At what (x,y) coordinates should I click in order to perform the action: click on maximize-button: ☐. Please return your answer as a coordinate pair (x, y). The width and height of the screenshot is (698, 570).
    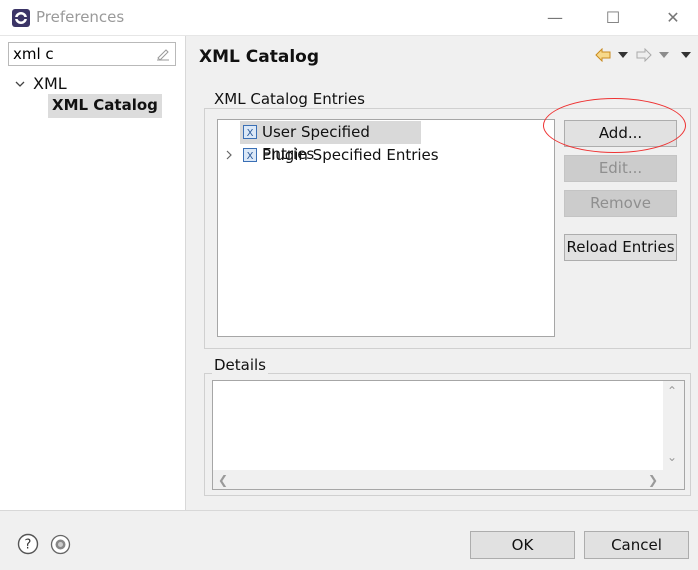
    Looking at the image, I should click on (613, 18).